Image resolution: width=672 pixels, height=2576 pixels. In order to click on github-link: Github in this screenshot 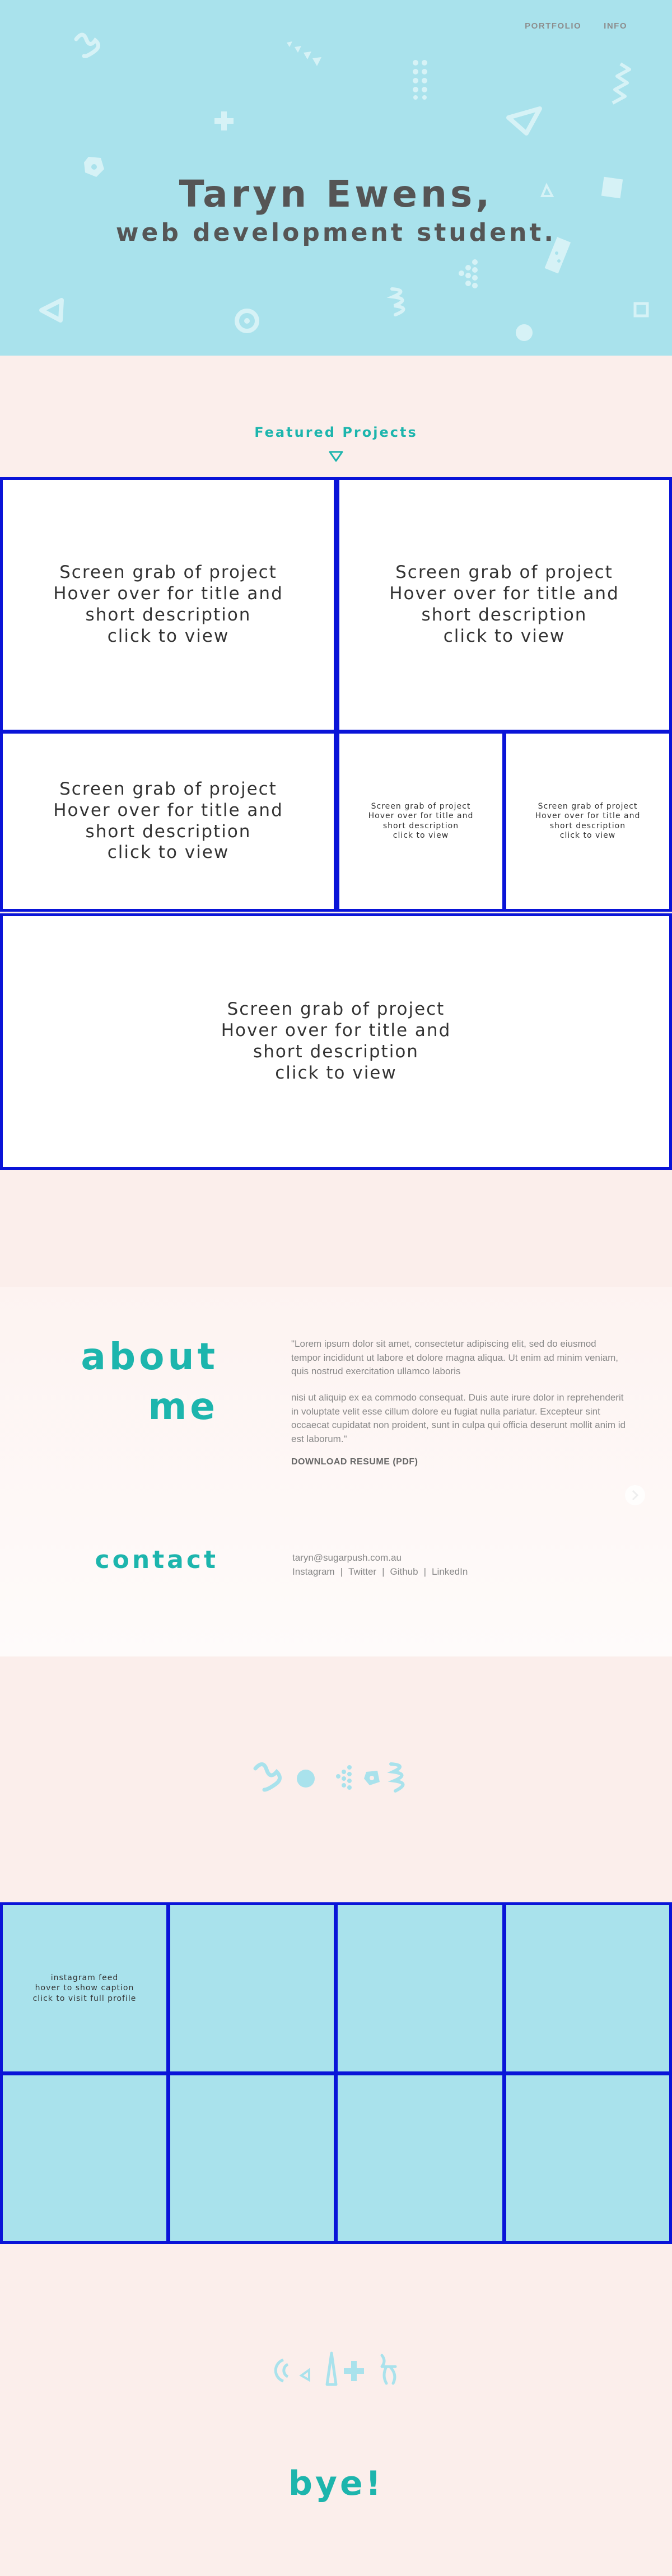, I will do `click(404, 1572)`.